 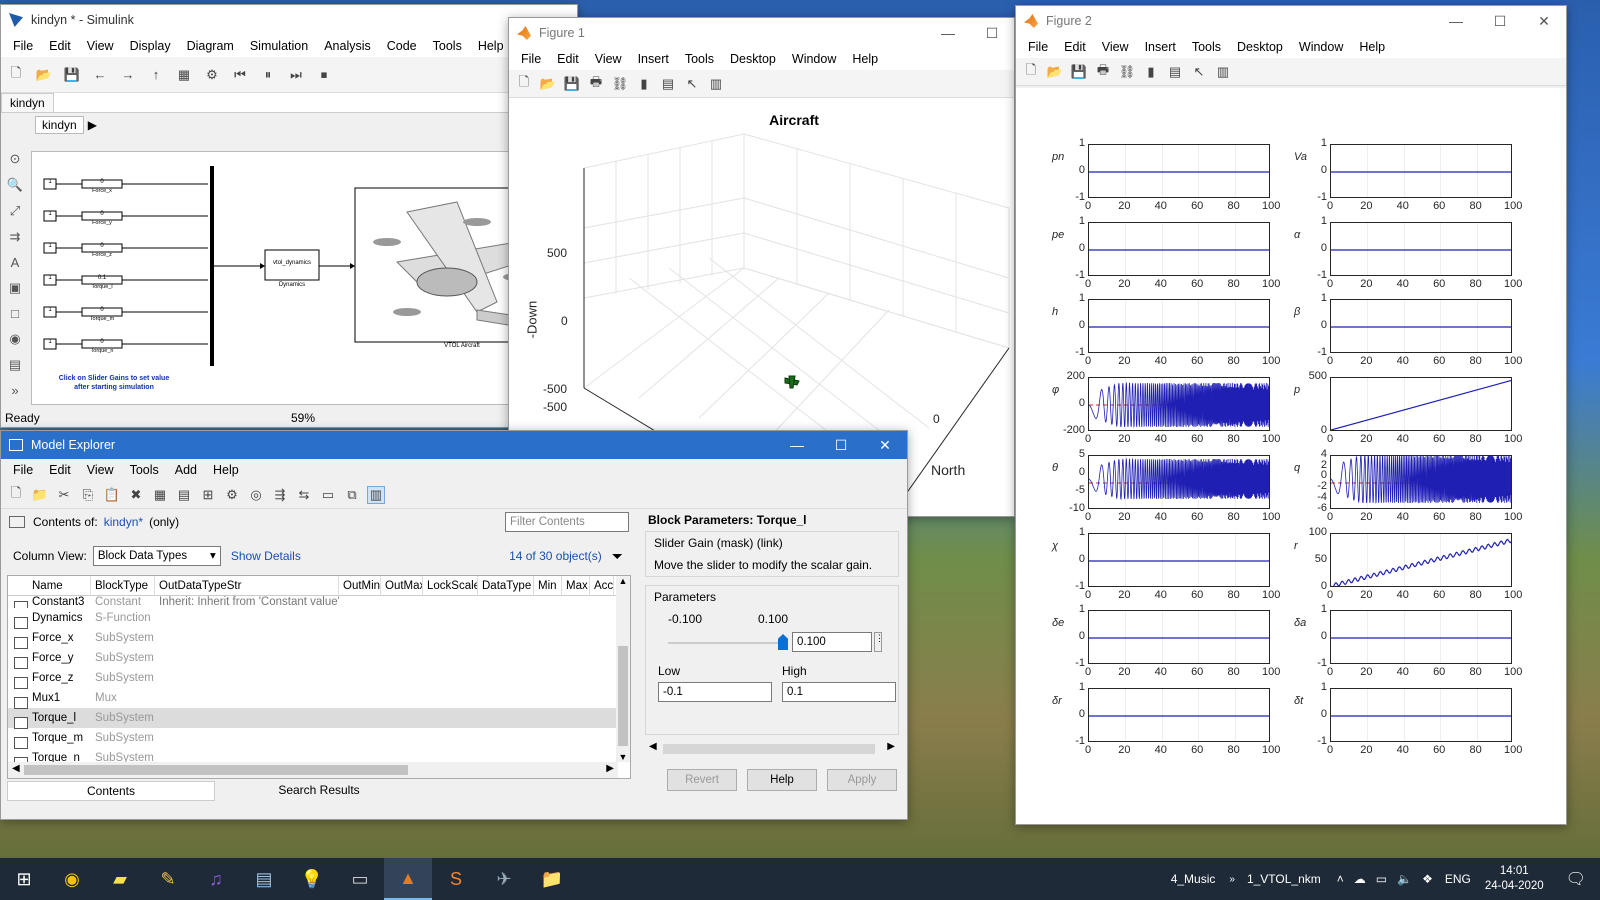 I want to click on annotation-icon: A, so click(x=15, y=262).